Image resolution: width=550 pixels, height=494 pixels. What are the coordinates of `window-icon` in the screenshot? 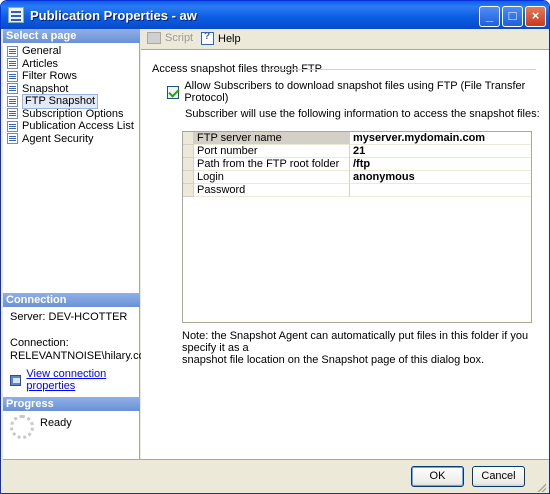 It's located at (16, 15).